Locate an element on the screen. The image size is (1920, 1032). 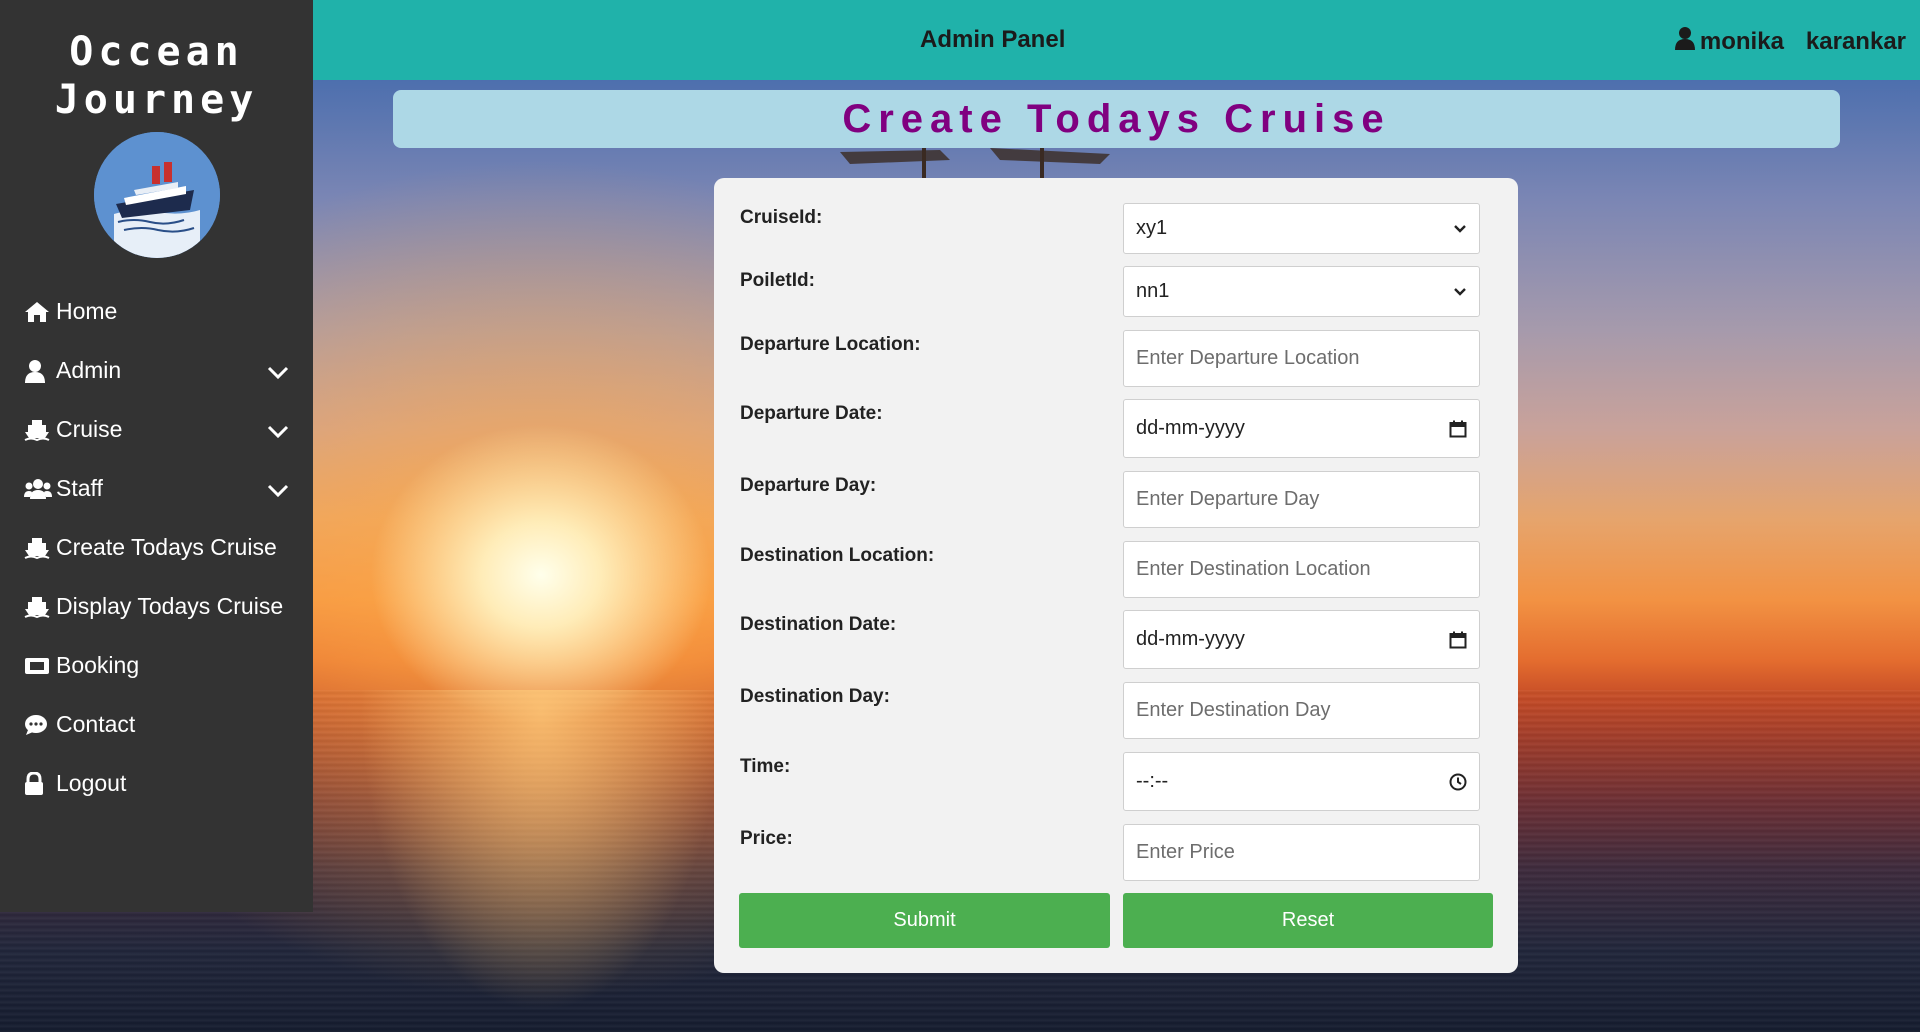
time-input: --:-- is located at coordinates (1301, 781).